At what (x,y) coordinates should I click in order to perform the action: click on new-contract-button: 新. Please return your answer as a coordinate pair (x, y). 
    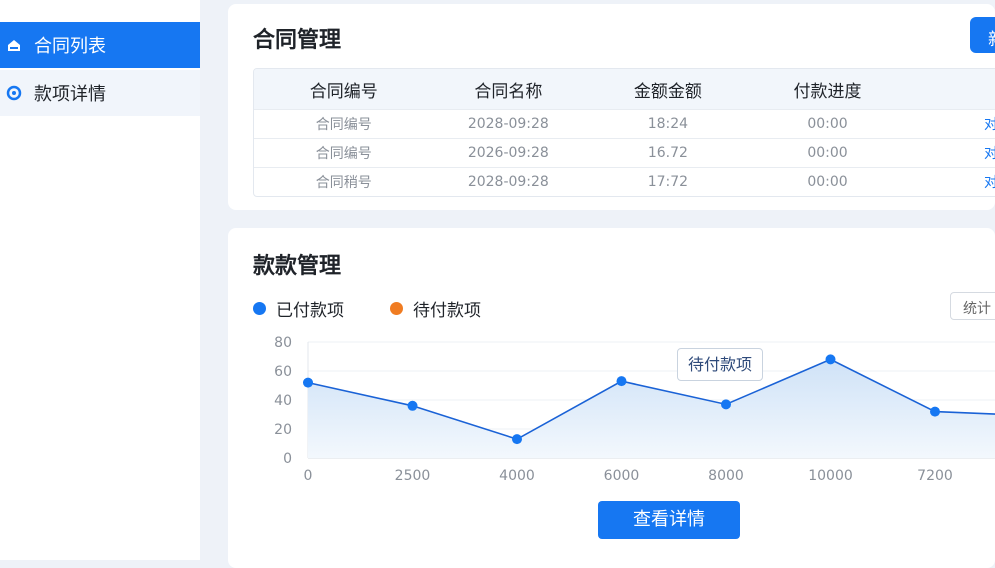
    Looking at the image, I should click on (982, 35).